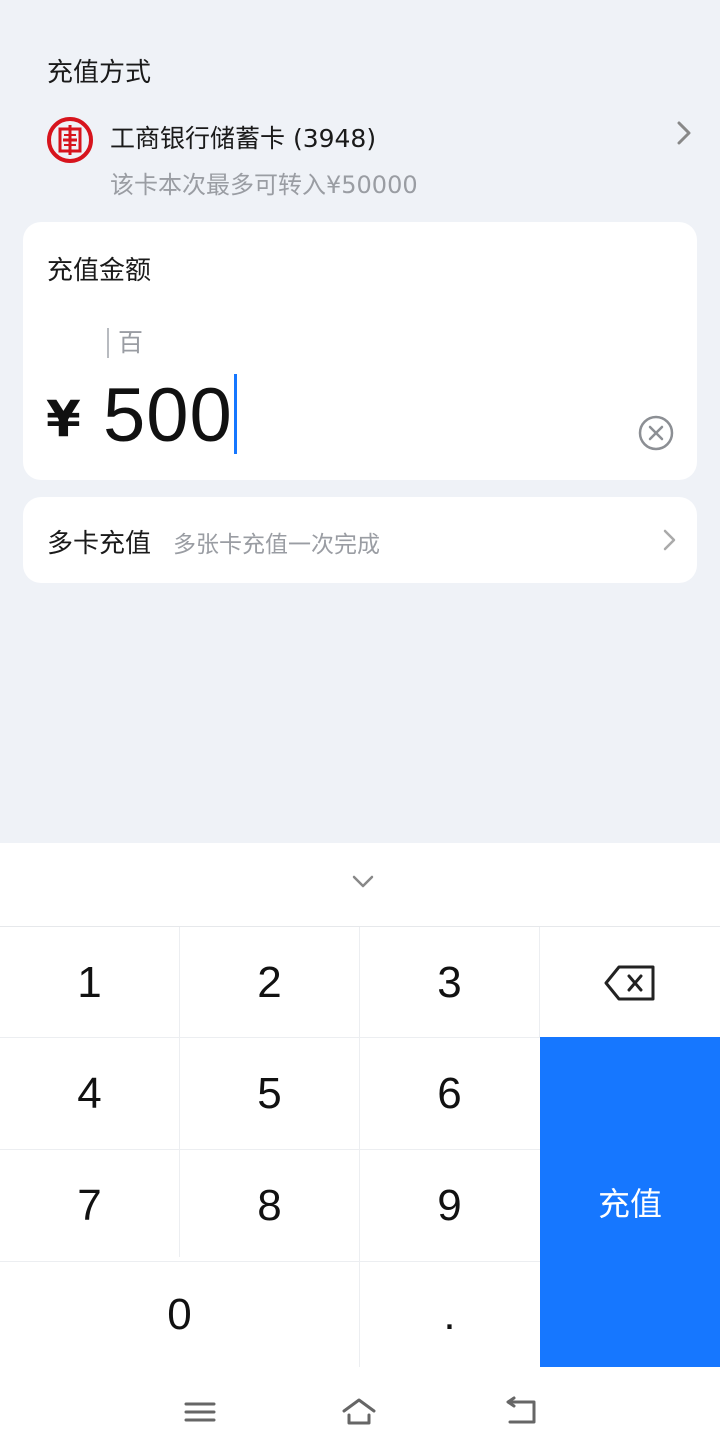 The image size is (720, 1452). I want to click on amount-input: 500, so click(168, 415).